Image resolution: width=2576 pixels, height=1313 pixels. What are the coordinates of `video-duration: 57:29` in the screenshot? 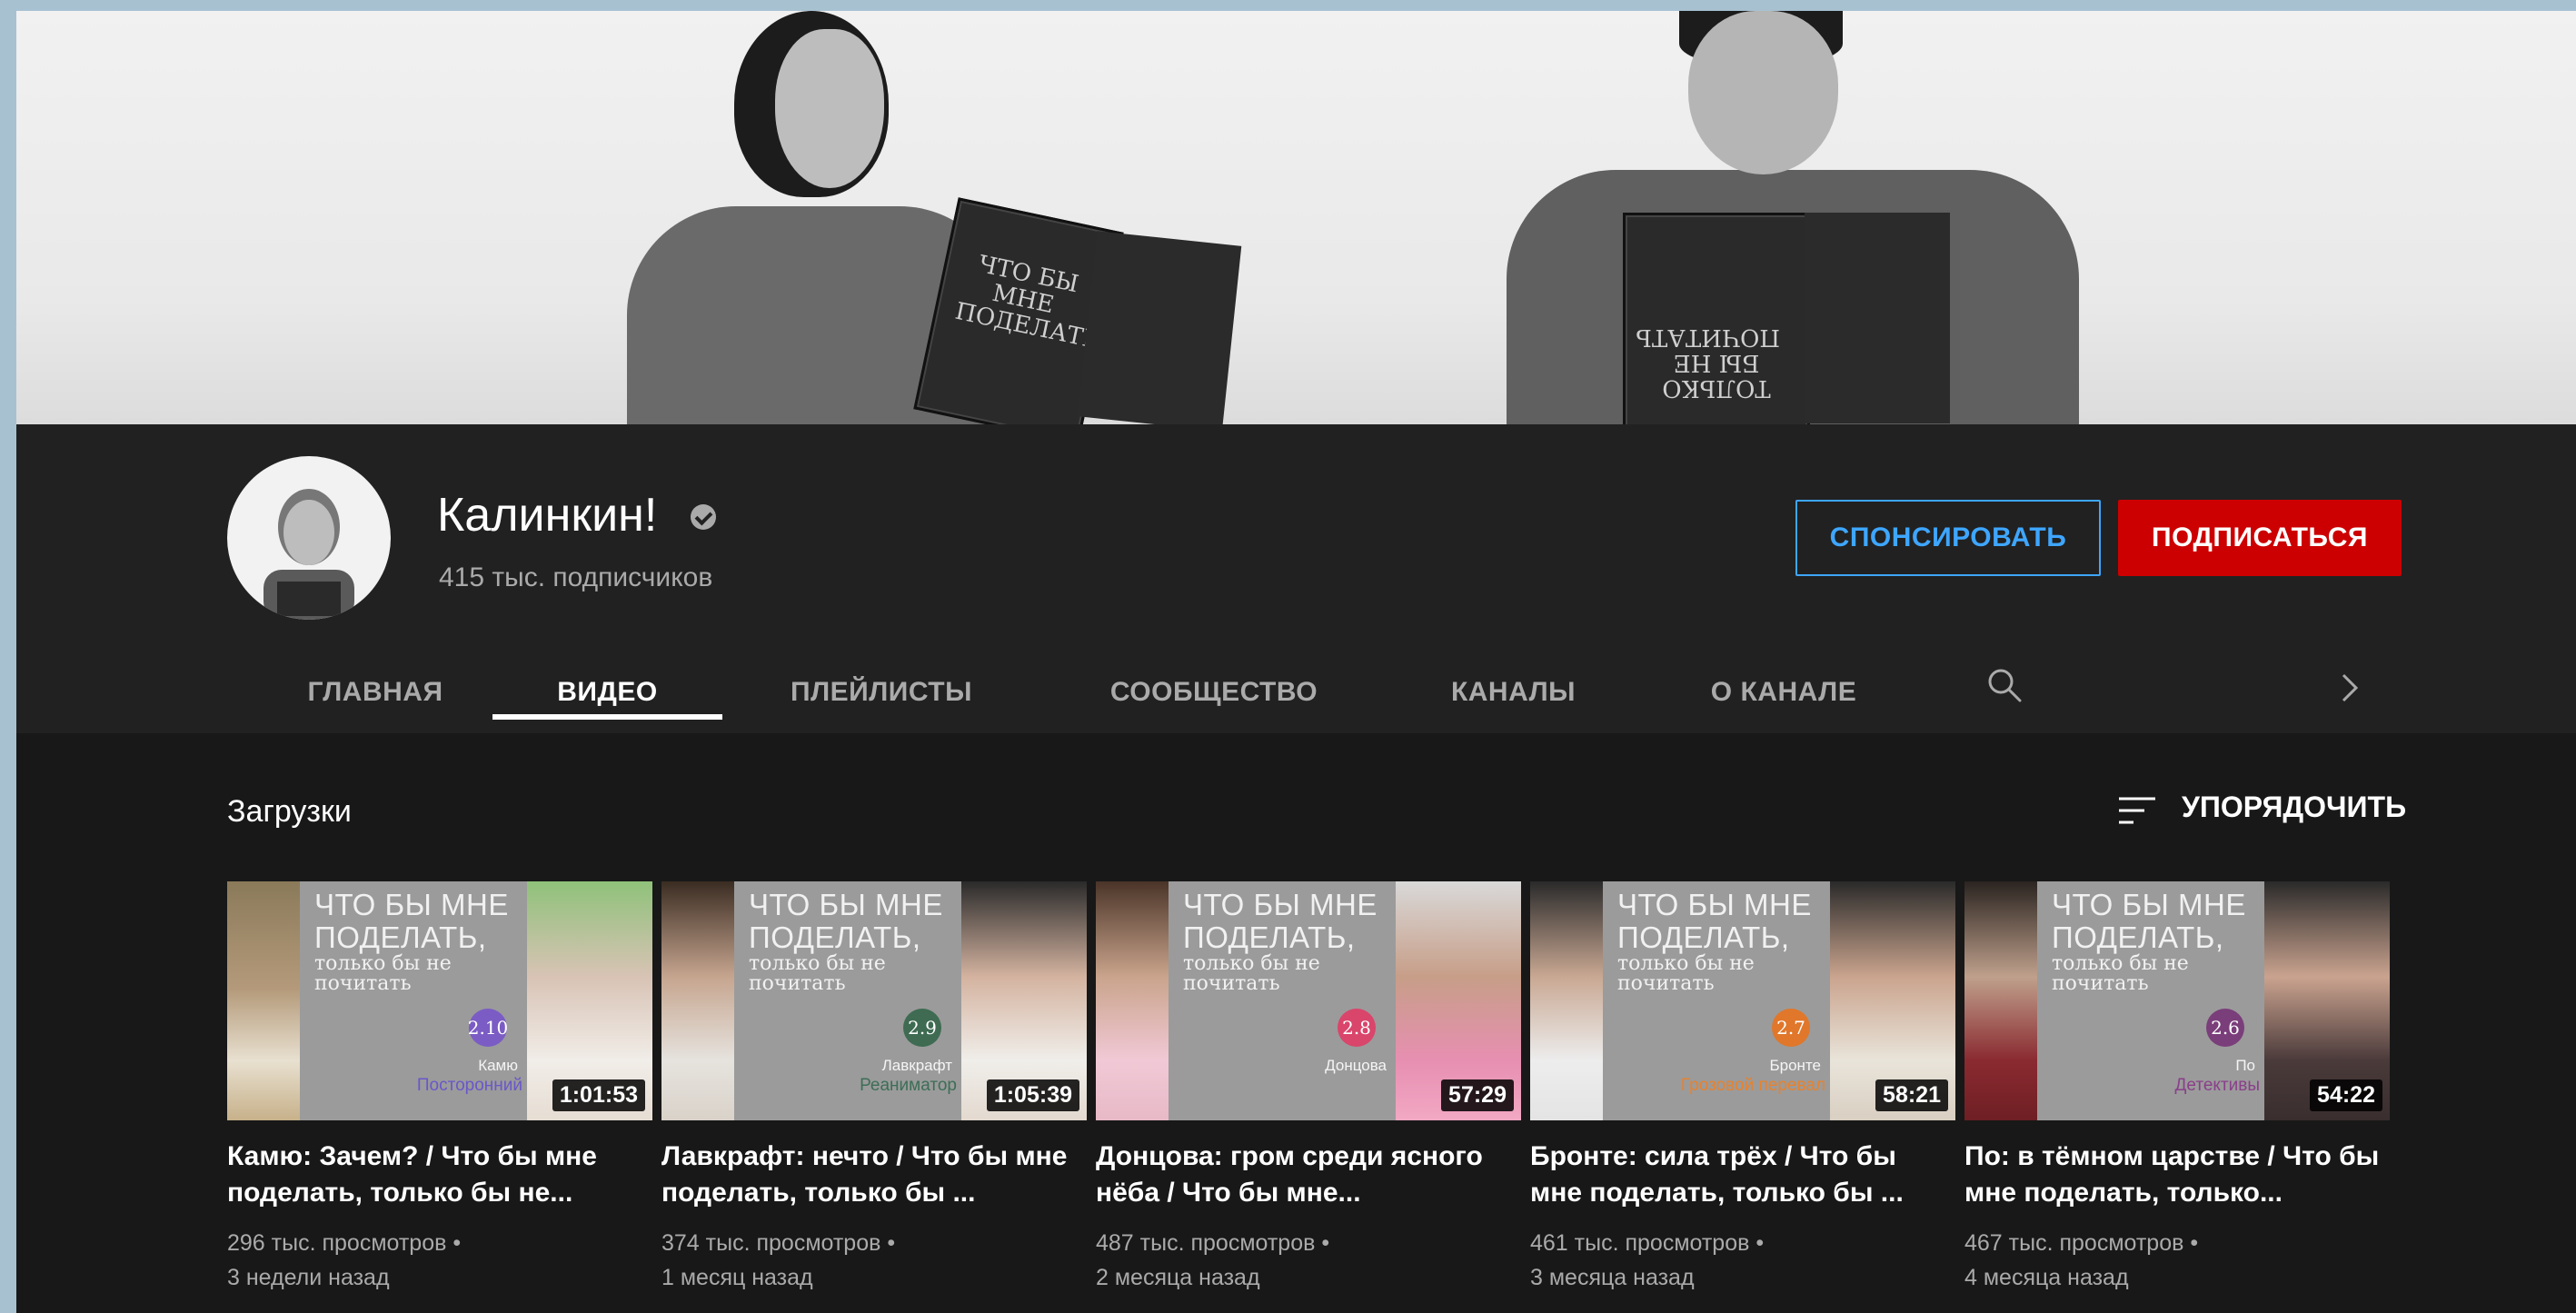 It's located at (1478, 1095).